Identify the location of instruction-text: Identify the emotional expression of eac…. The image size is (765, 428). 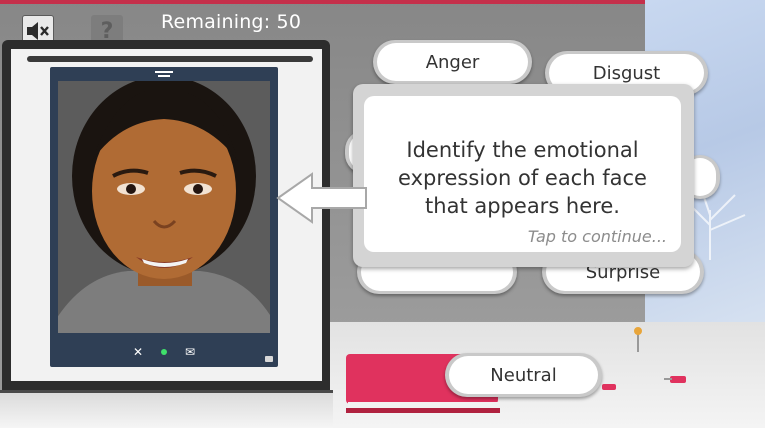
(522, 178).